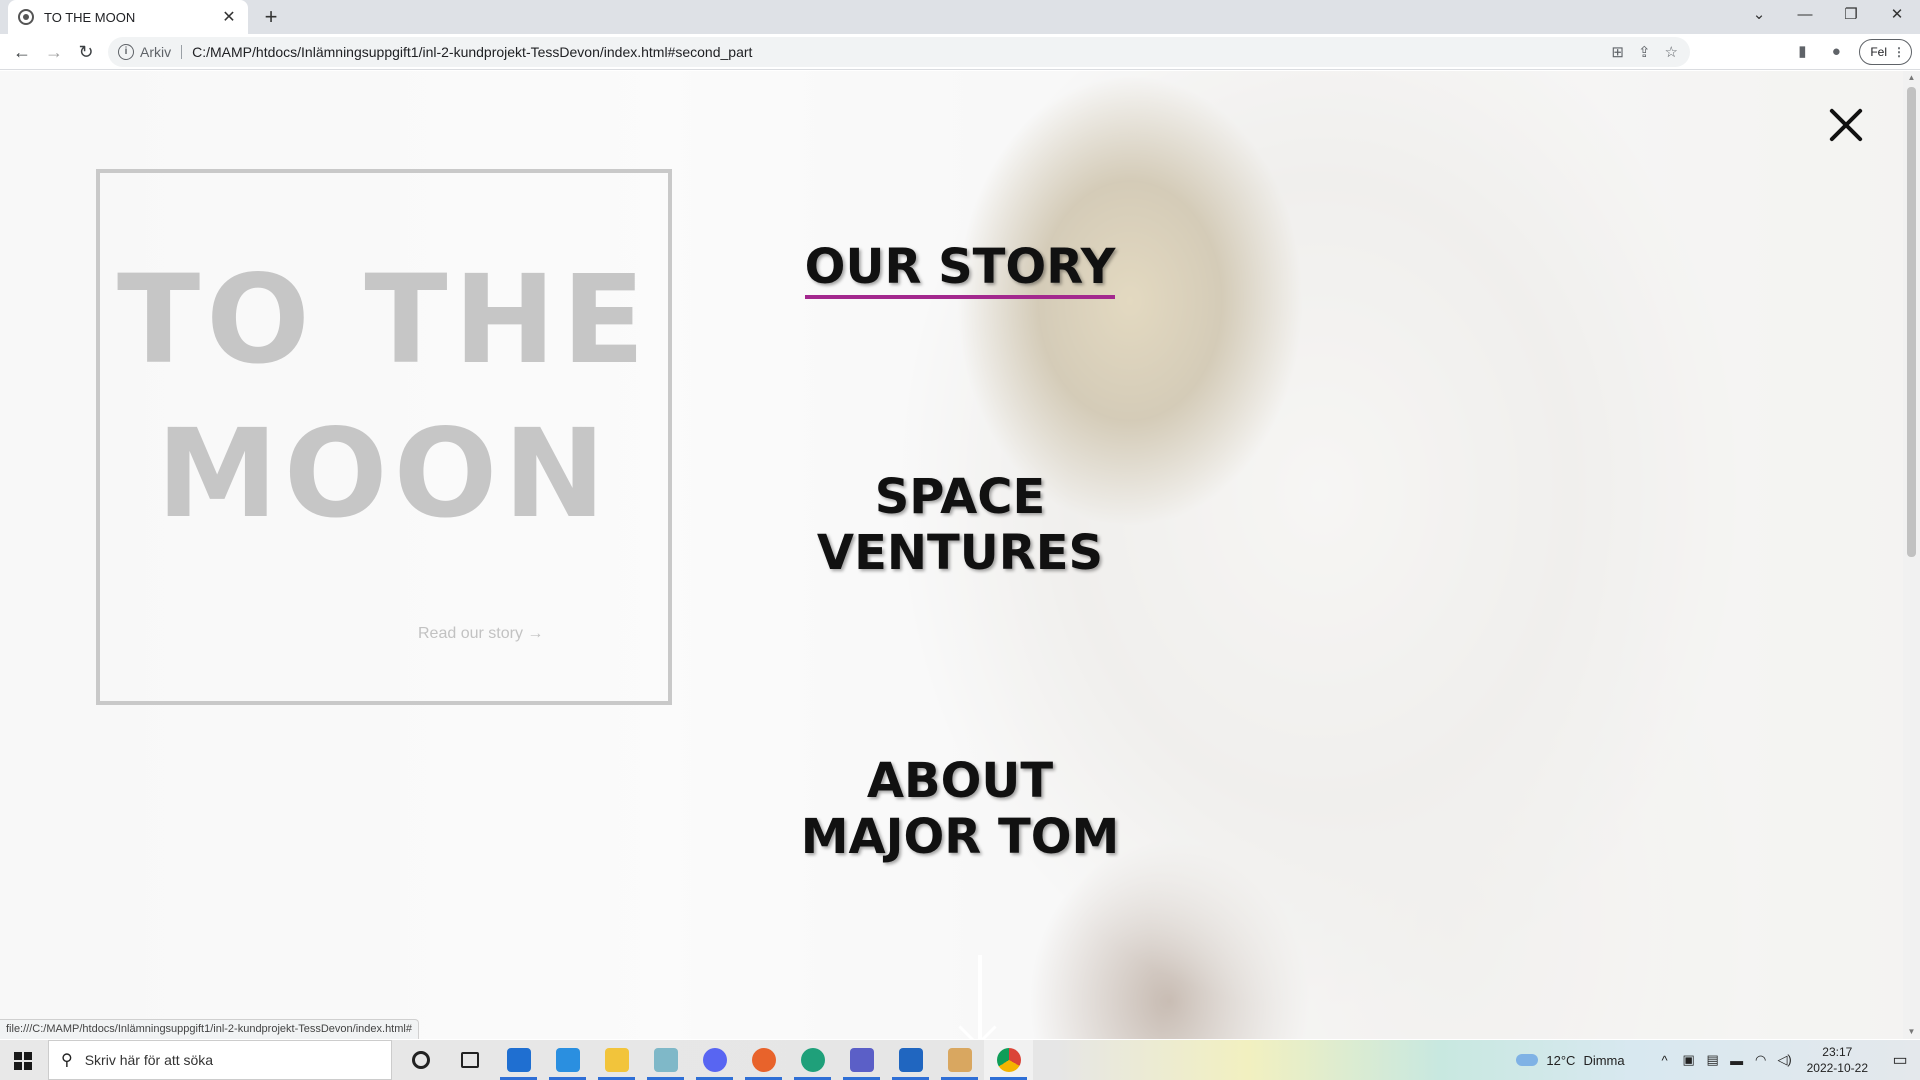 This screenshot has height=1080, width=1920. Describe the element at coordinates (1761, 1060) in the screenshot. I see `wifi-icon: ◠` at that location.